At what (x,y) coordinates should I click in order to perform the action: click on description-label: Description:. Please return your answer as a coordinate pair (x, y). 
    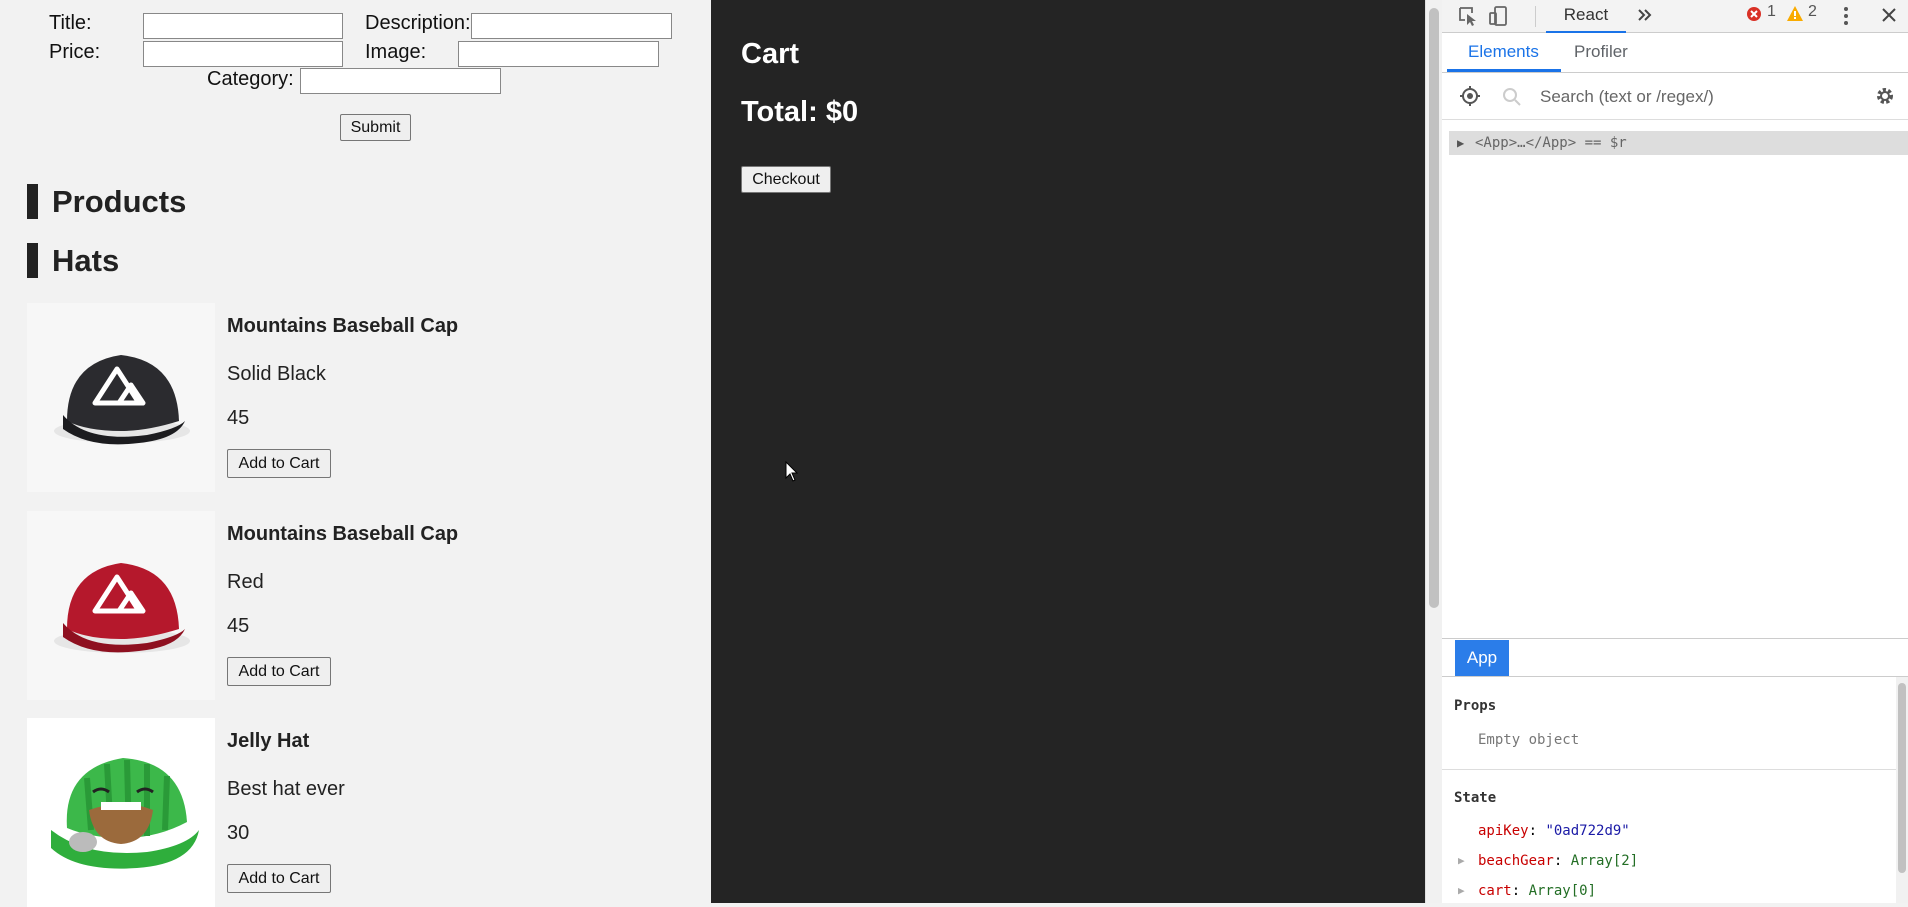
    Looking at the image, I should click on (418, 23).